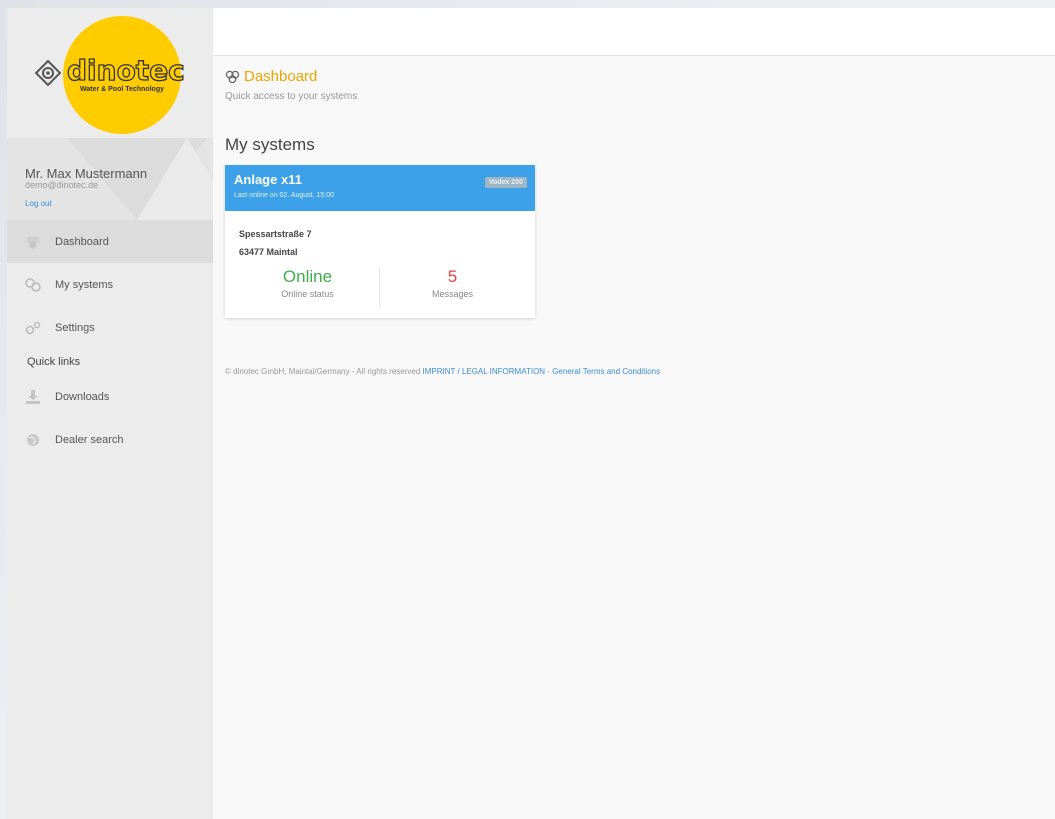  I want to click on system-address-street: Spessartstraße 7, so click(275, 234).